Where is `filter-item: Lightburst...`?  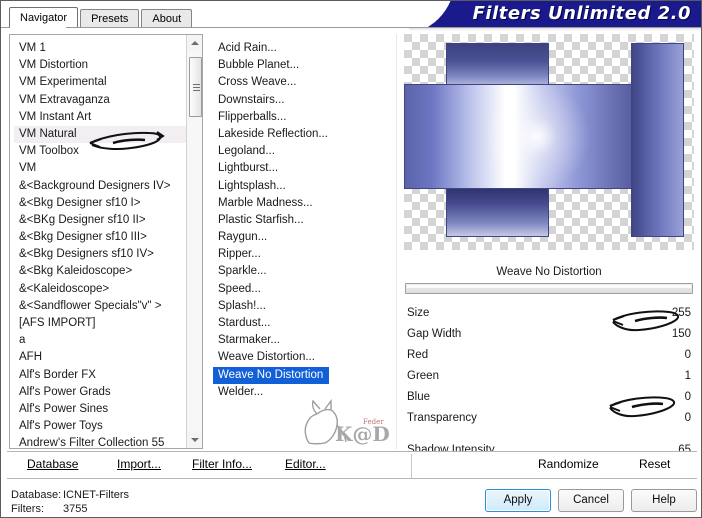
filter-item: Lightburst... is located at coordinates (245, 168).